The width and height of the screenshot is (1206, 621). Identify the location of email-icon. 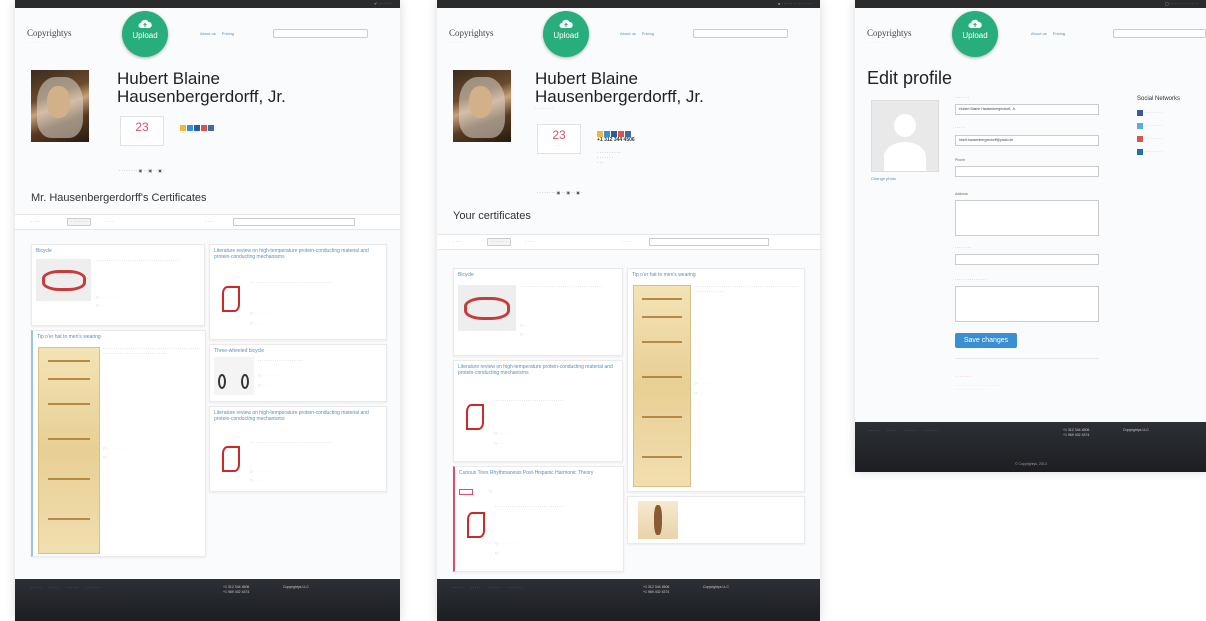
(211, 128).